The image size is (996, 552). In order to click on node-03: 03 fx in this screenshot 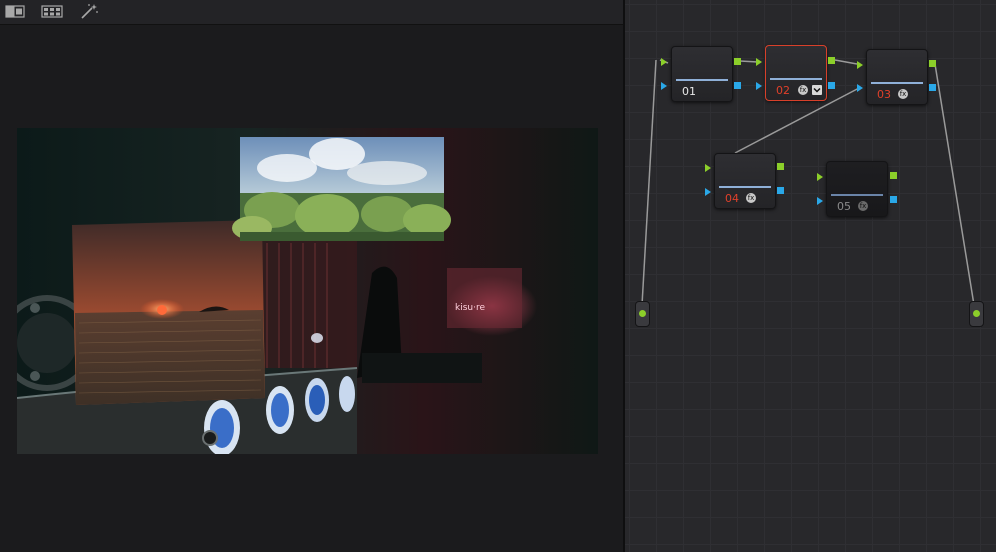, I will do `click(897, 77)`.